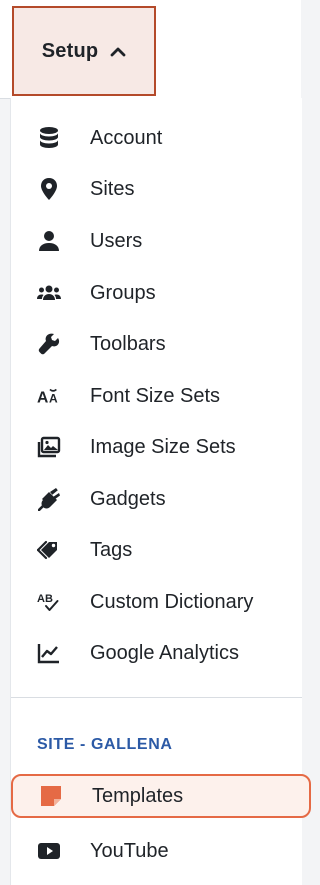 Image resolution: width=320 pixels, height=885 pixels. What do you see at coordinates (49, 293) in the screenshot?
I see `users-group-icon` at bounding box center [49, 293].